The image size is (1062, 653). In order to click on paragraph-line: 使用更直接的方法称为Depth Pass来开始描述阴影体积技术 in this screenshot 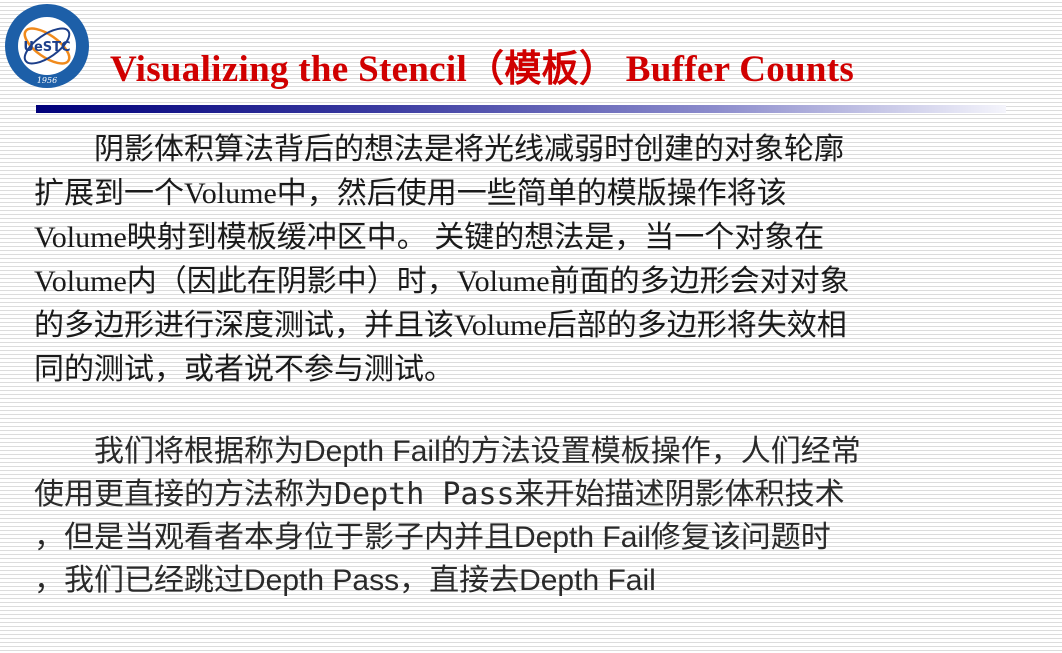, I will do `click(447, 494)`.